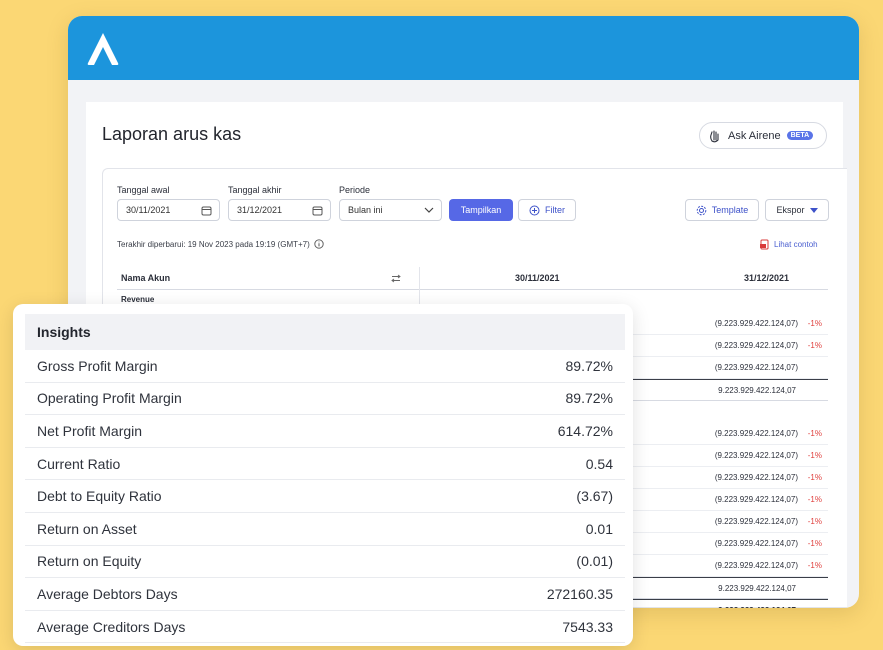 The width and height of the screenshot is (883, 650). Describe the element at coordinates (429, 210) in the screenshot. I see `chevron-down-icon` at that location.